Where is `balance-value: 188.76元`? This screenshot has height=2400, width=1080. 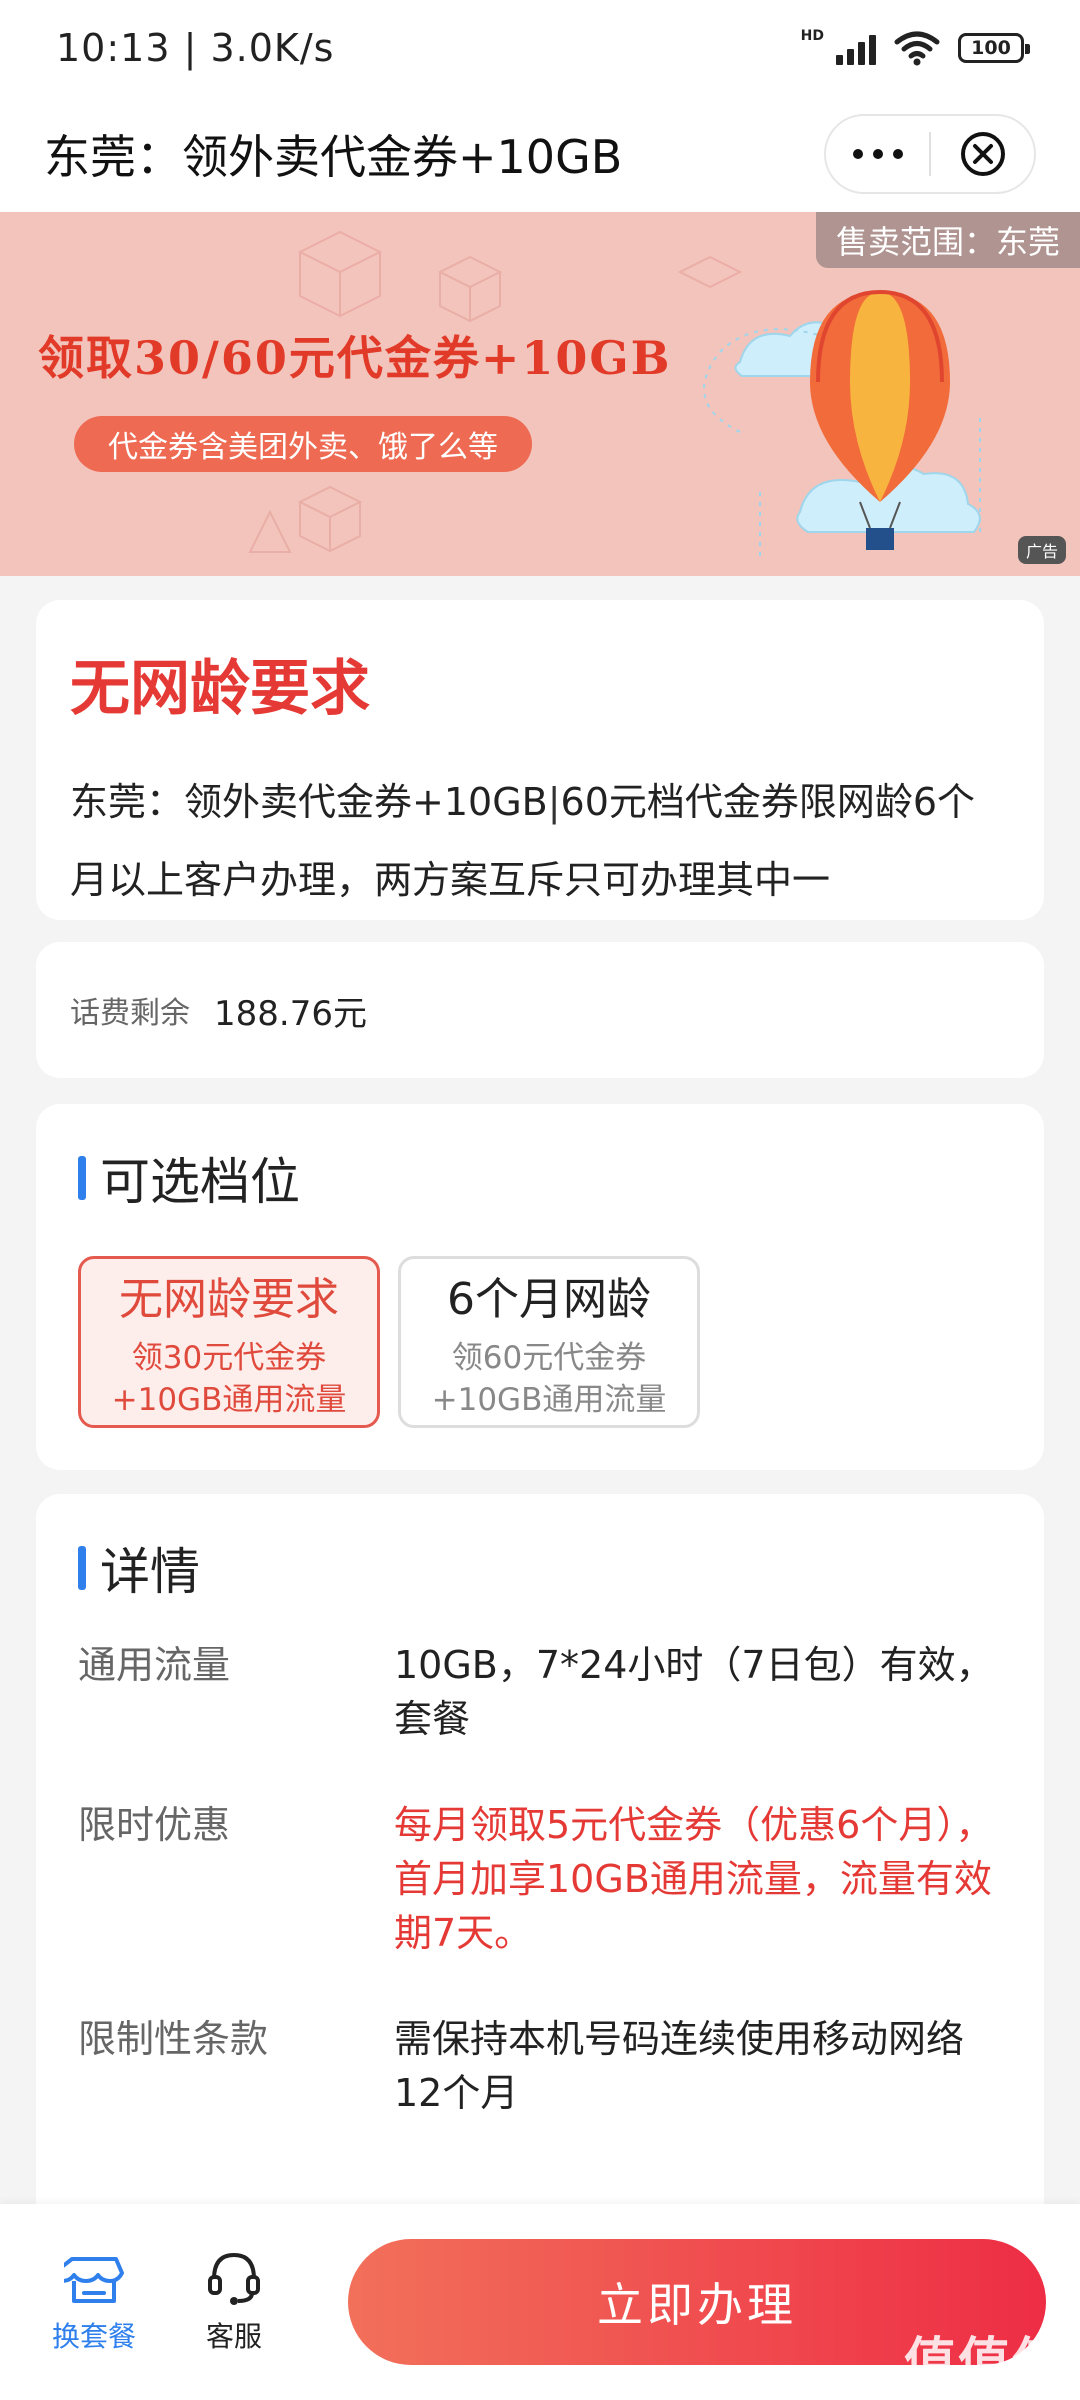 balance-value: 188.76元 is located at coordinates (290, 1013).